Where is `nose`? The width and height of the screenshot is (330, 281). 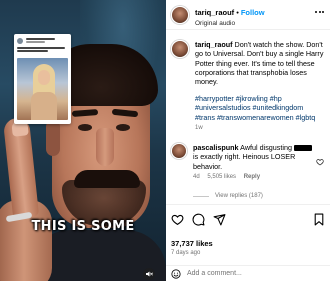
nose is located at coordinates (105, 147).